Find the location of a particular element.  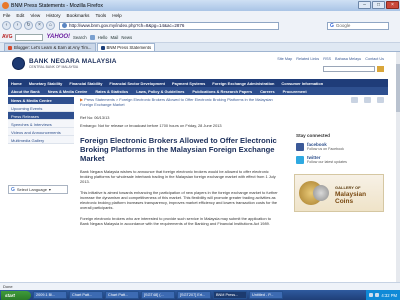

nav-home: Home is located at coordinates (16, 83).